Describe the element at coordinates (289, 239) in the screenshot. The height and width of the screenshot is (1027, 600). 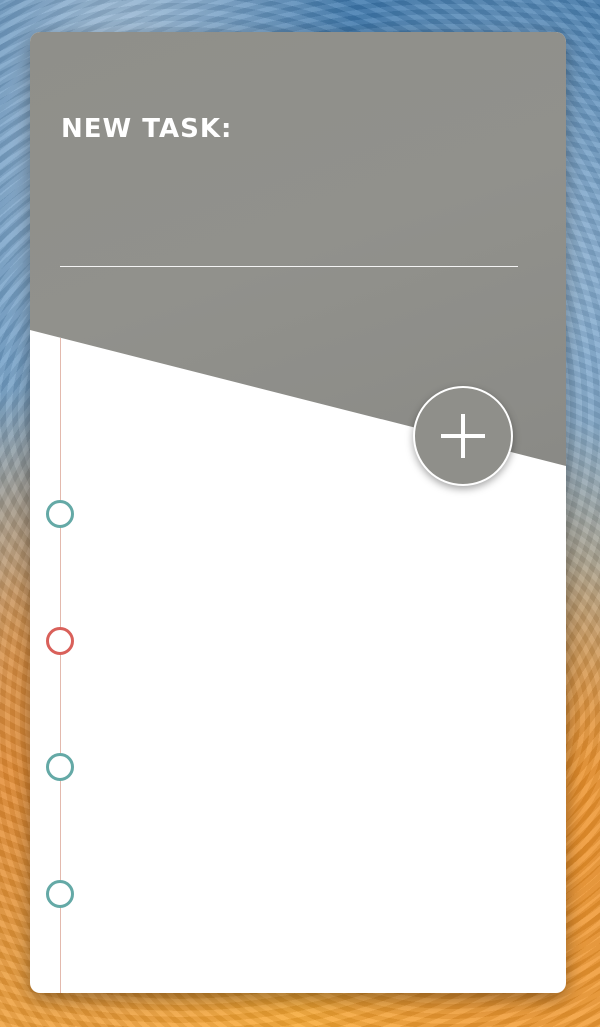
I see `new-task-input` at that location.